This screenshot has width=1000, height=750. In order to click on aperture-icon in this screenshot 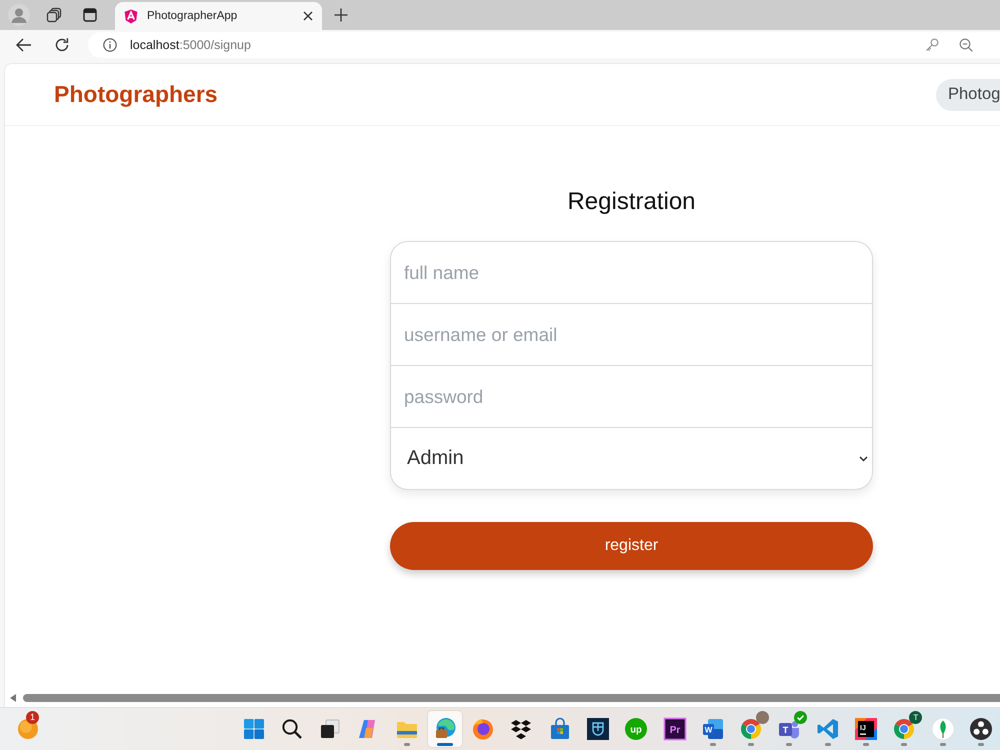, I will do `click(980, 729)`.